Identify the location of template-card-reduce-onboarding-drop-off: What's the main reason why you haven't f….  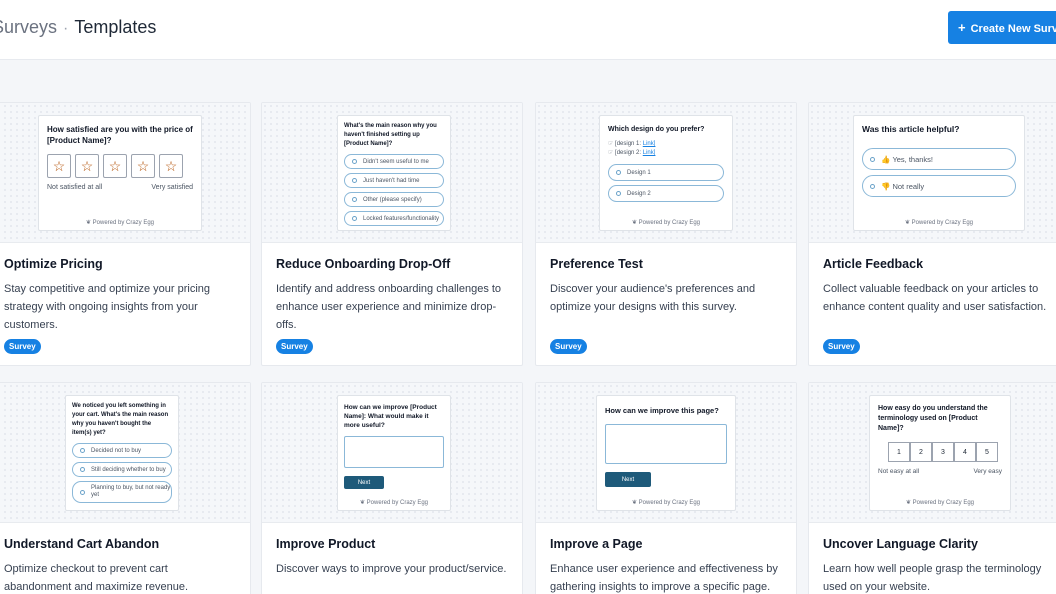
(392, 234).